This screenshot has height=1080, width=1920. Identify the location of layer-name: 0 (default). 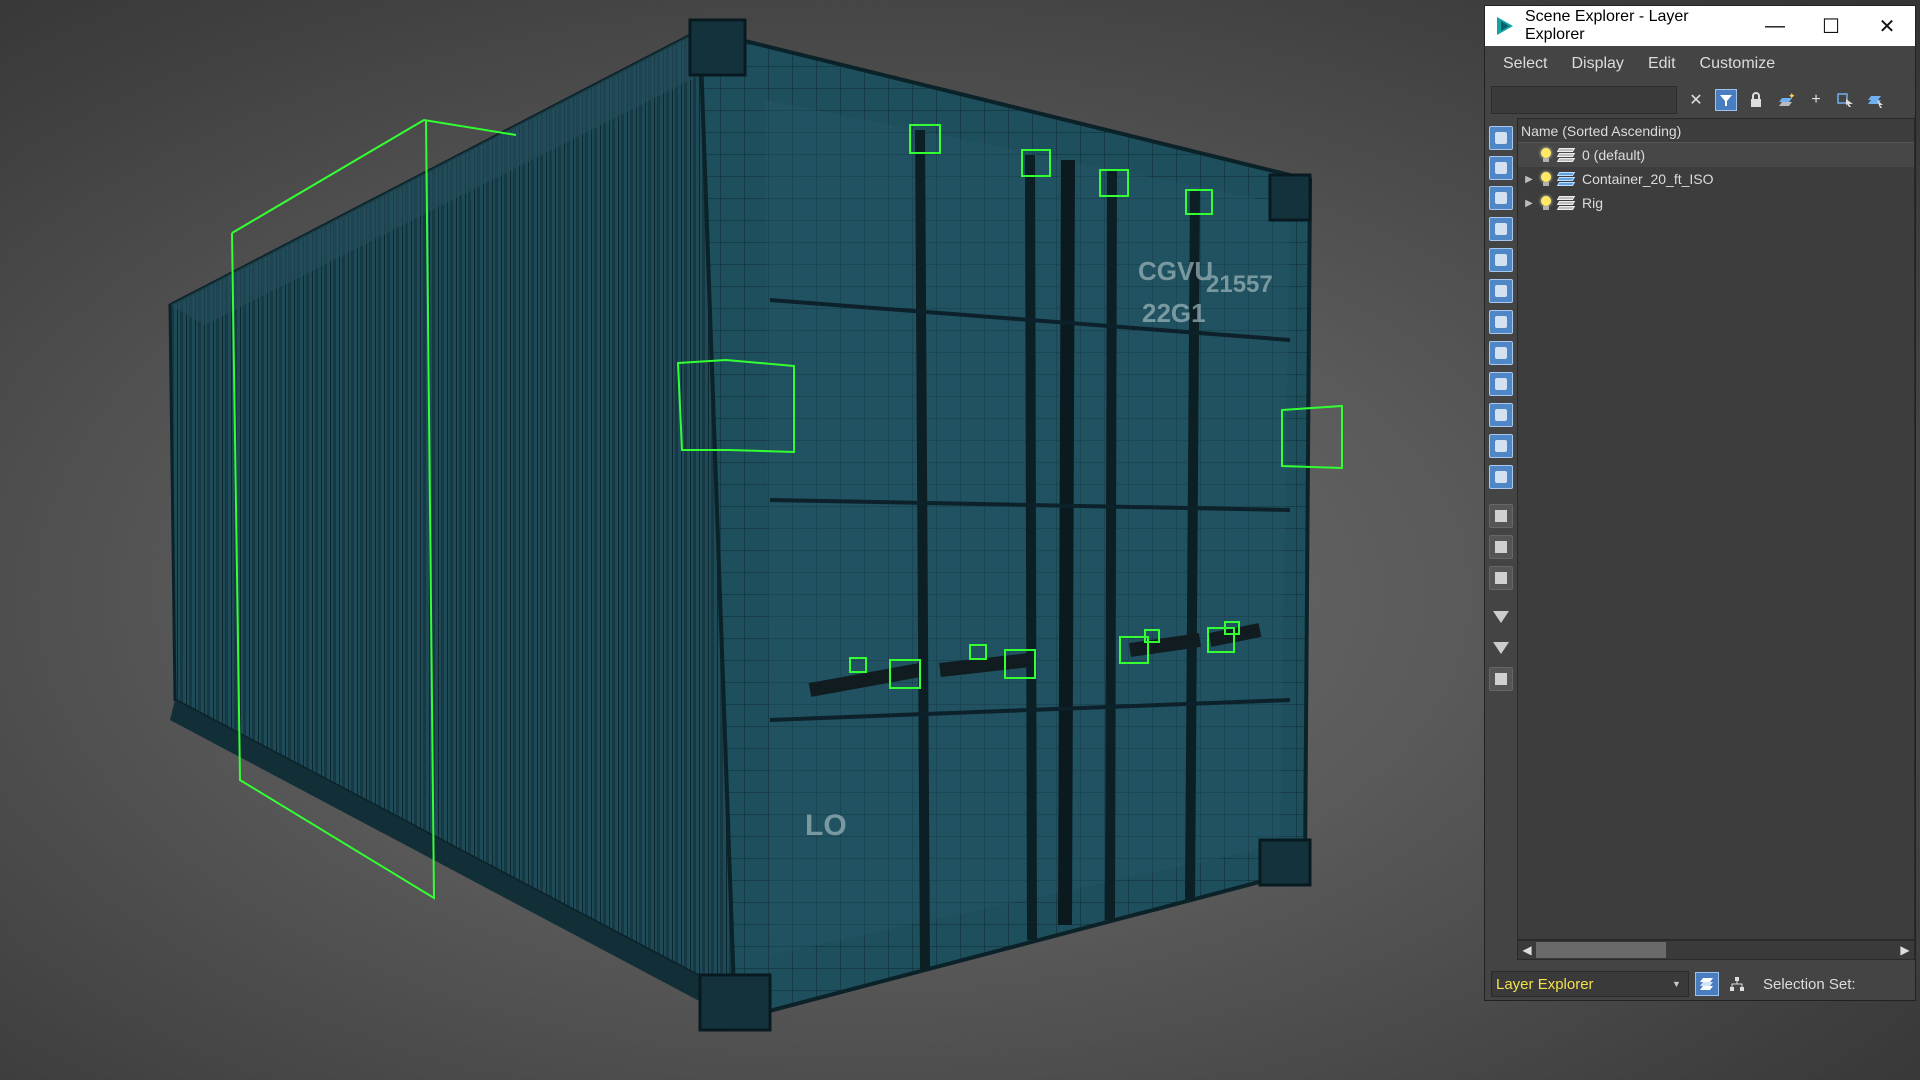
(1614, 155).